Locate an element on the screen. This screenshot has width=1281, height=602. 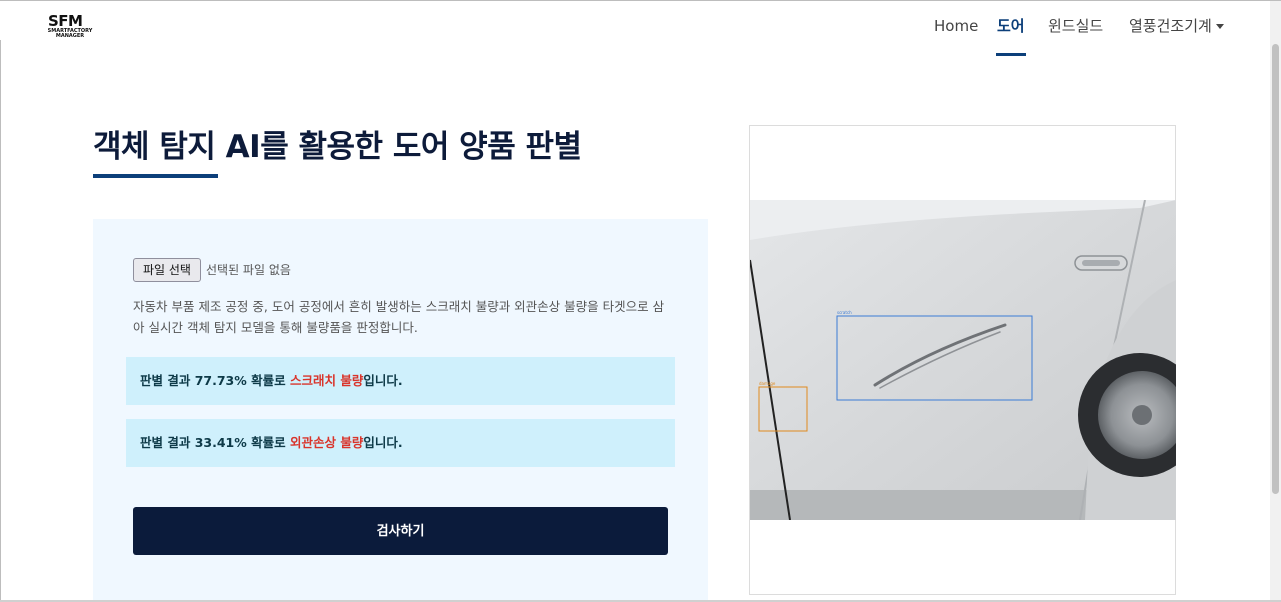
nav-item-hot-air-dryer: 열풍건조기계 is located at coordinates (1176, 26).